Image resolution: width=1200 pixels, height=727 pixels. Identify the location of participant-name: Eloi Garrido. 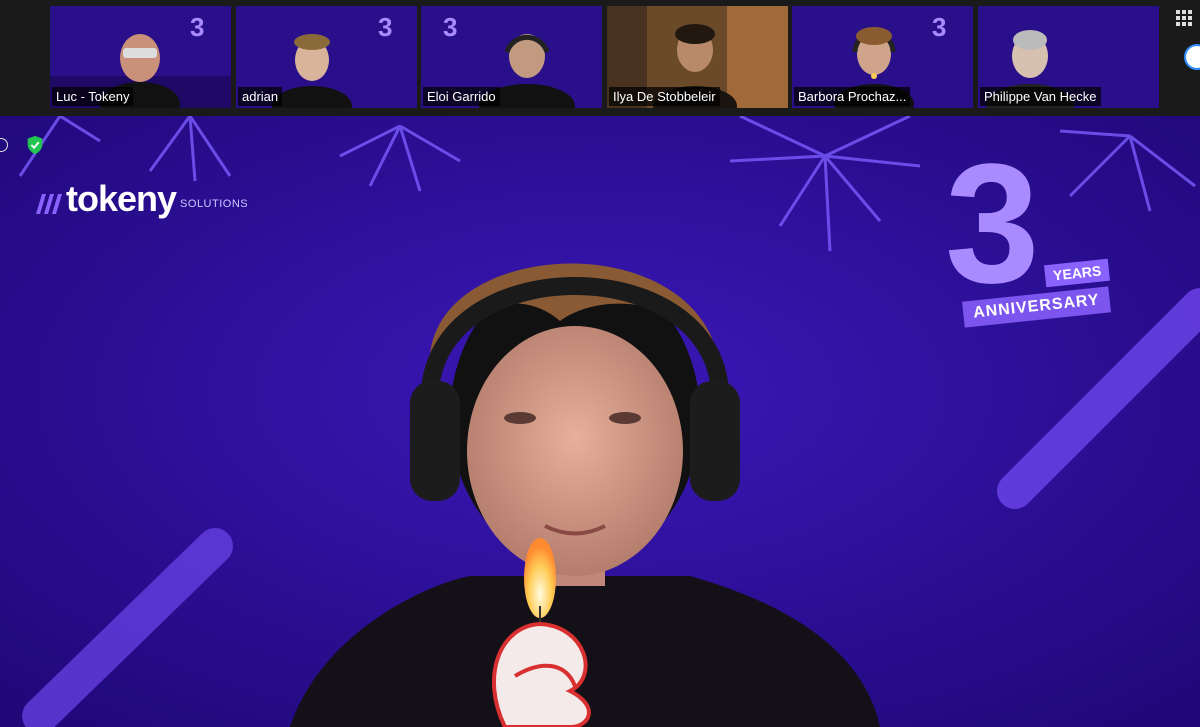
(461, 96).